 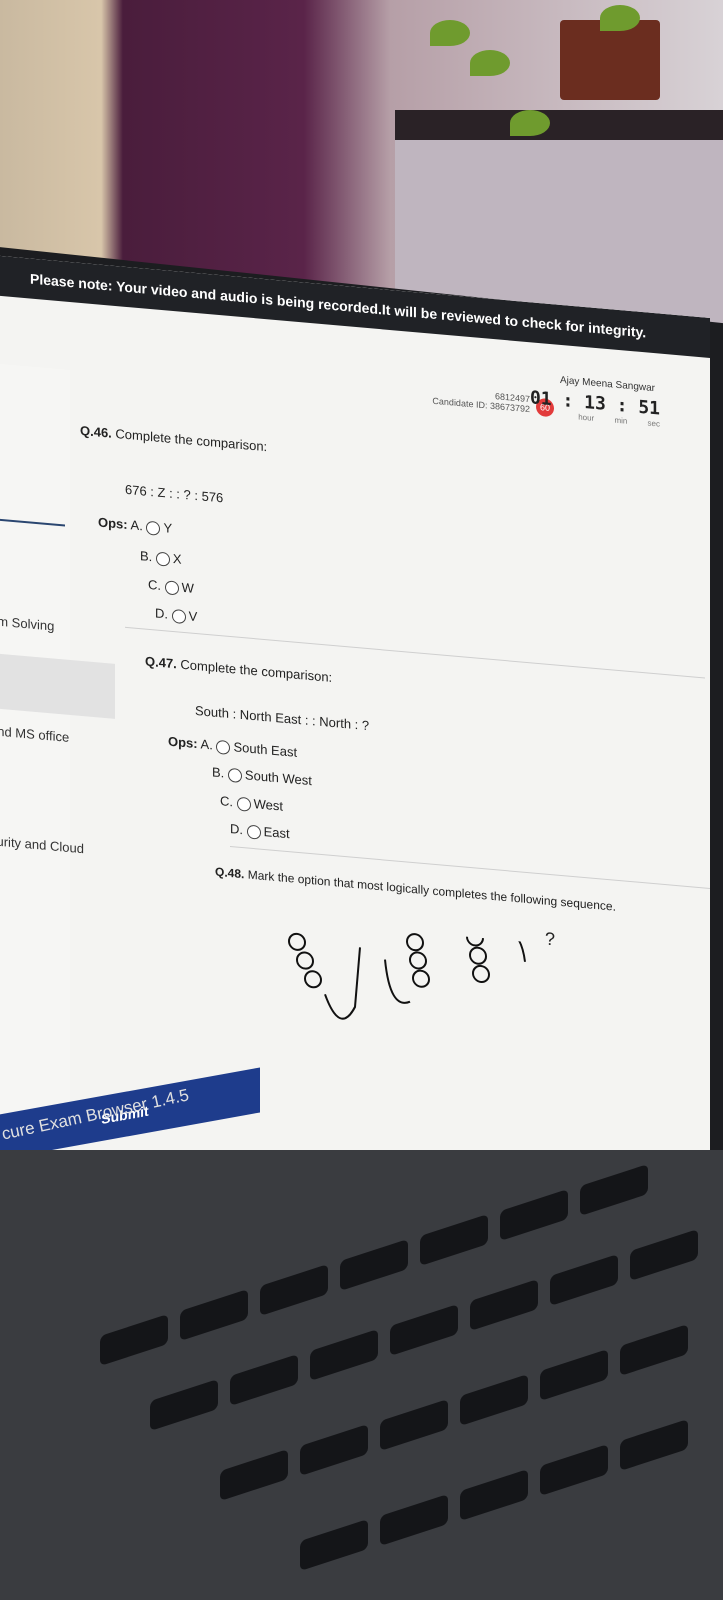 I want to click on sequence-figure, so click(x=407, y=973).